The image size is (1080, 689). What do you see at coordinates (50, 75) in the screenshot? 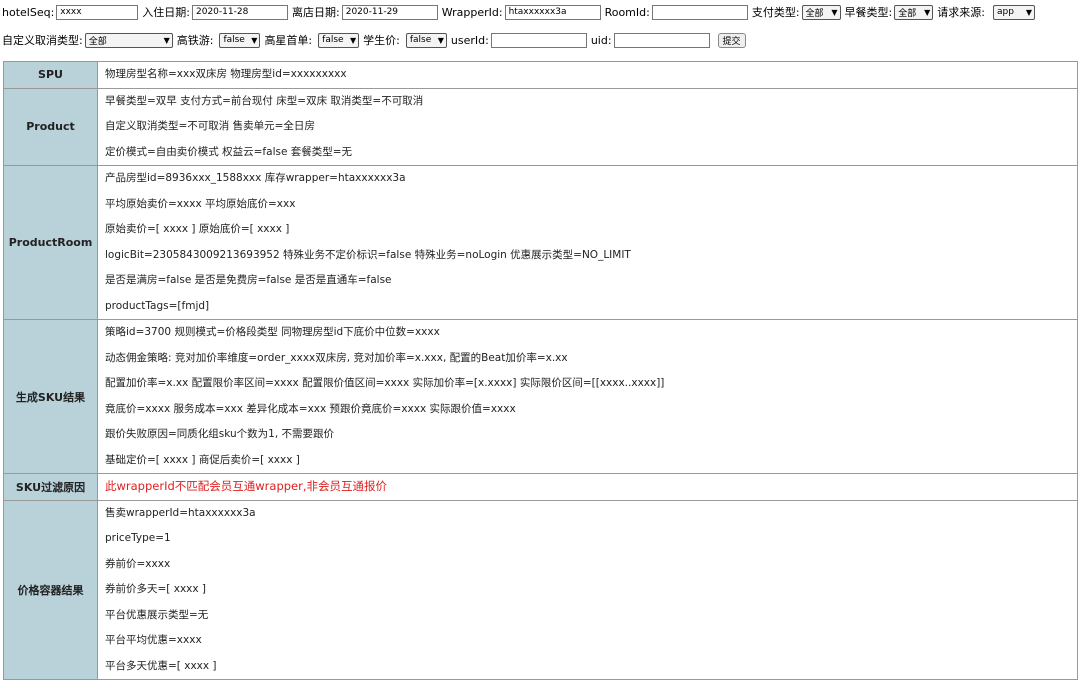
I see `section-header: SPU` at bounding box center [50, 75].